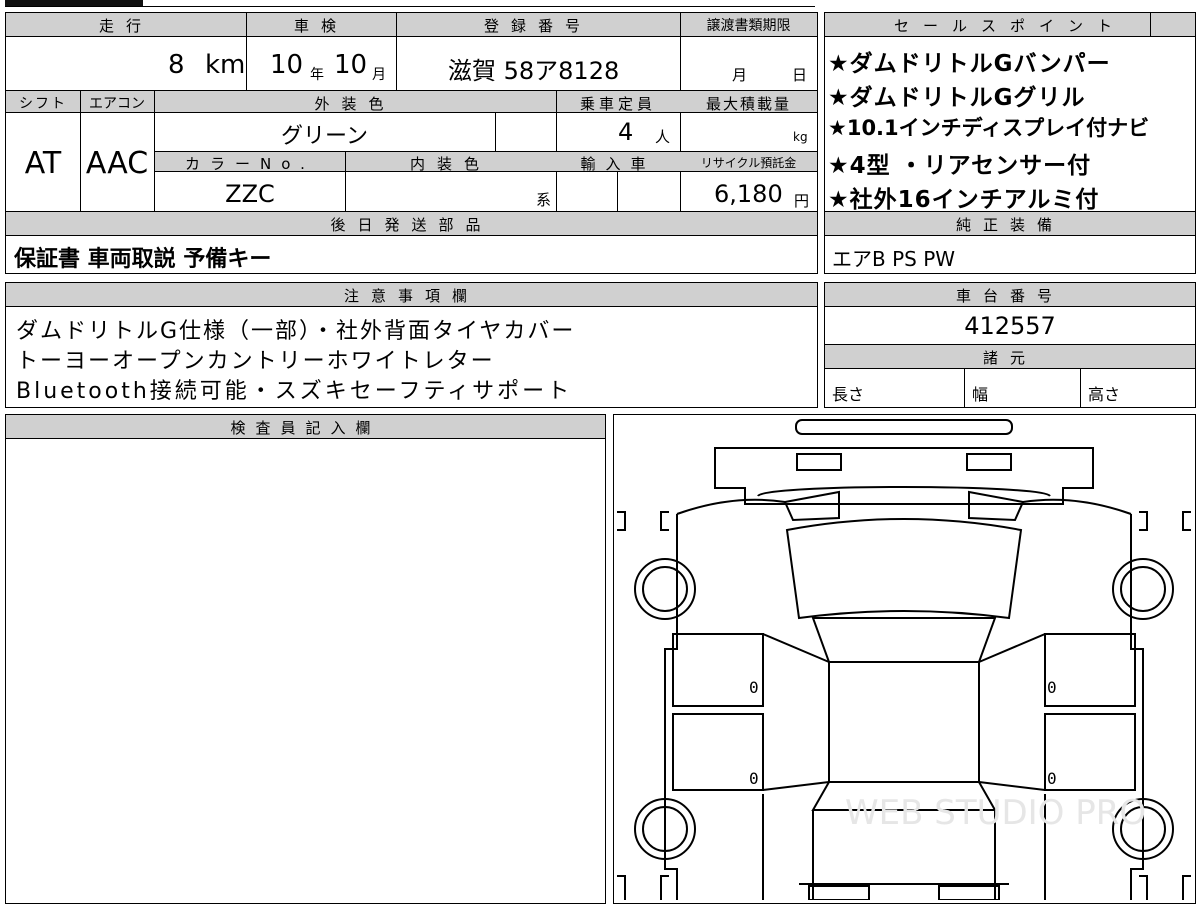 The width and height of the screenshot is (1200, 904). I want to click on transfer-deadline-label: 譲渡書類期限, so click(748, 26).